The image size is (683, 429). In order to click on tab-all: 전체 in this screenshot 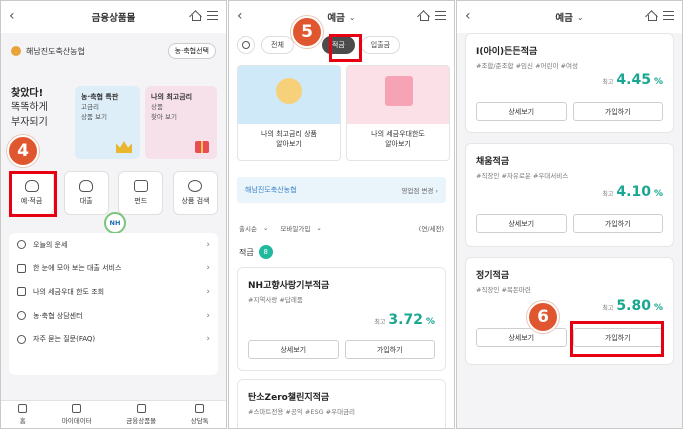, I will do `click(277, 45)`.